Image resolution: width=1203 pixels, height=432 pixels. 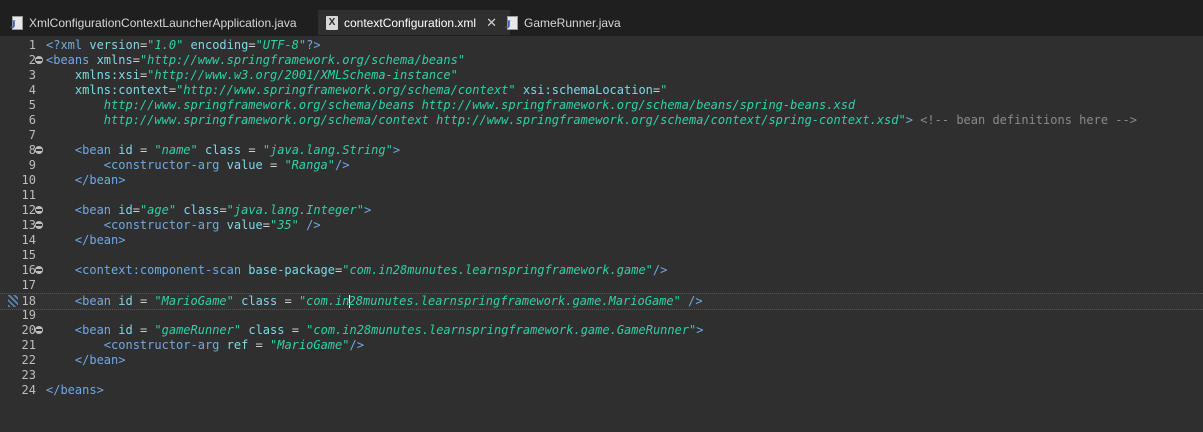 What do you see at coordinates (491, 23) in the screenshot?
I see `close-icon: ✕` at bounding box center [491, 23].